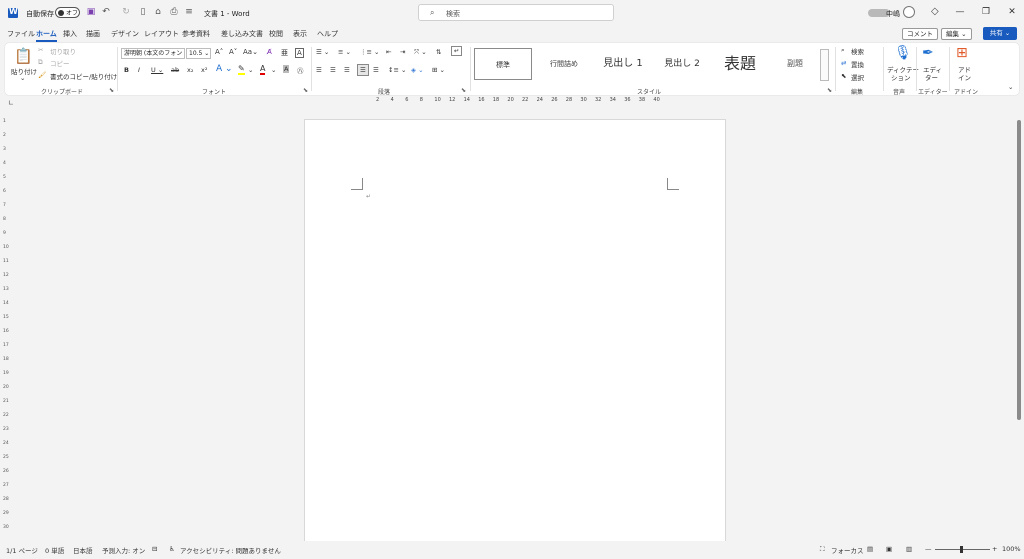 Image resolution: width=1024 pixels, height=559 pixels. What do you see at coordinates (909, 12) in the screenshot?
I see `avatar` at bounding box center [909, 12].